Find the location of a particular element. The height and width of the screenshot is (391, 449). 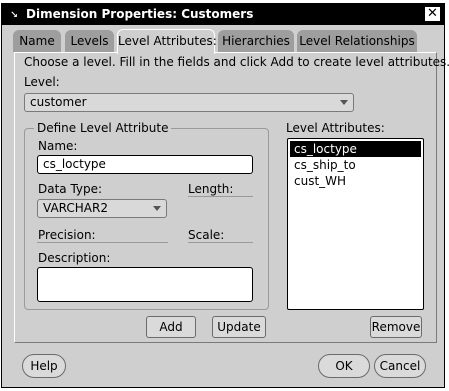

tab-label: Levels is located at coordinates (89, 41).